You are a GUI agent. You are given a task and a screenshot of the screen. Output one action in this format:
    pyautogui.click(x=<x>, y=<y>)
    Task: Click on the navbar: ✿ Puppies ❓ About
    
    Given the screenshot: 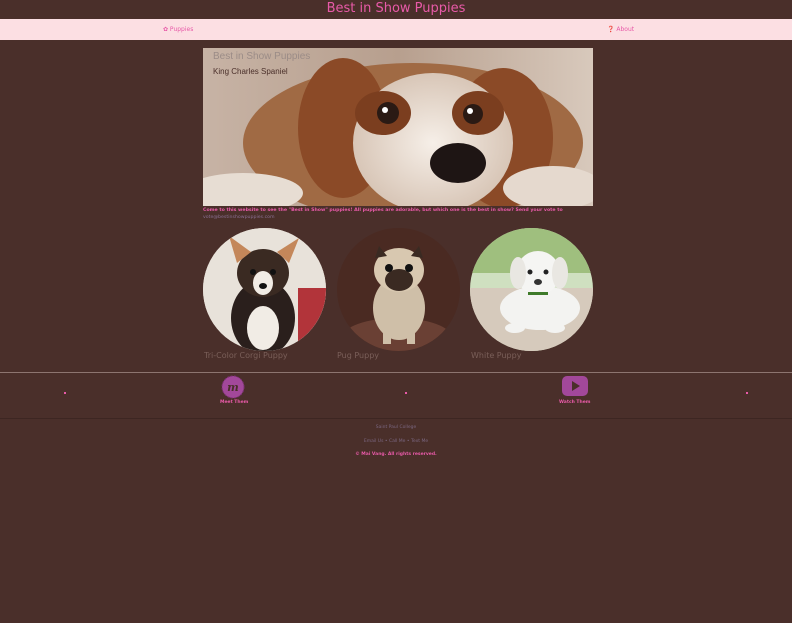 What is the action you would take?
    pyautogui.click(x=396, y=29)
    